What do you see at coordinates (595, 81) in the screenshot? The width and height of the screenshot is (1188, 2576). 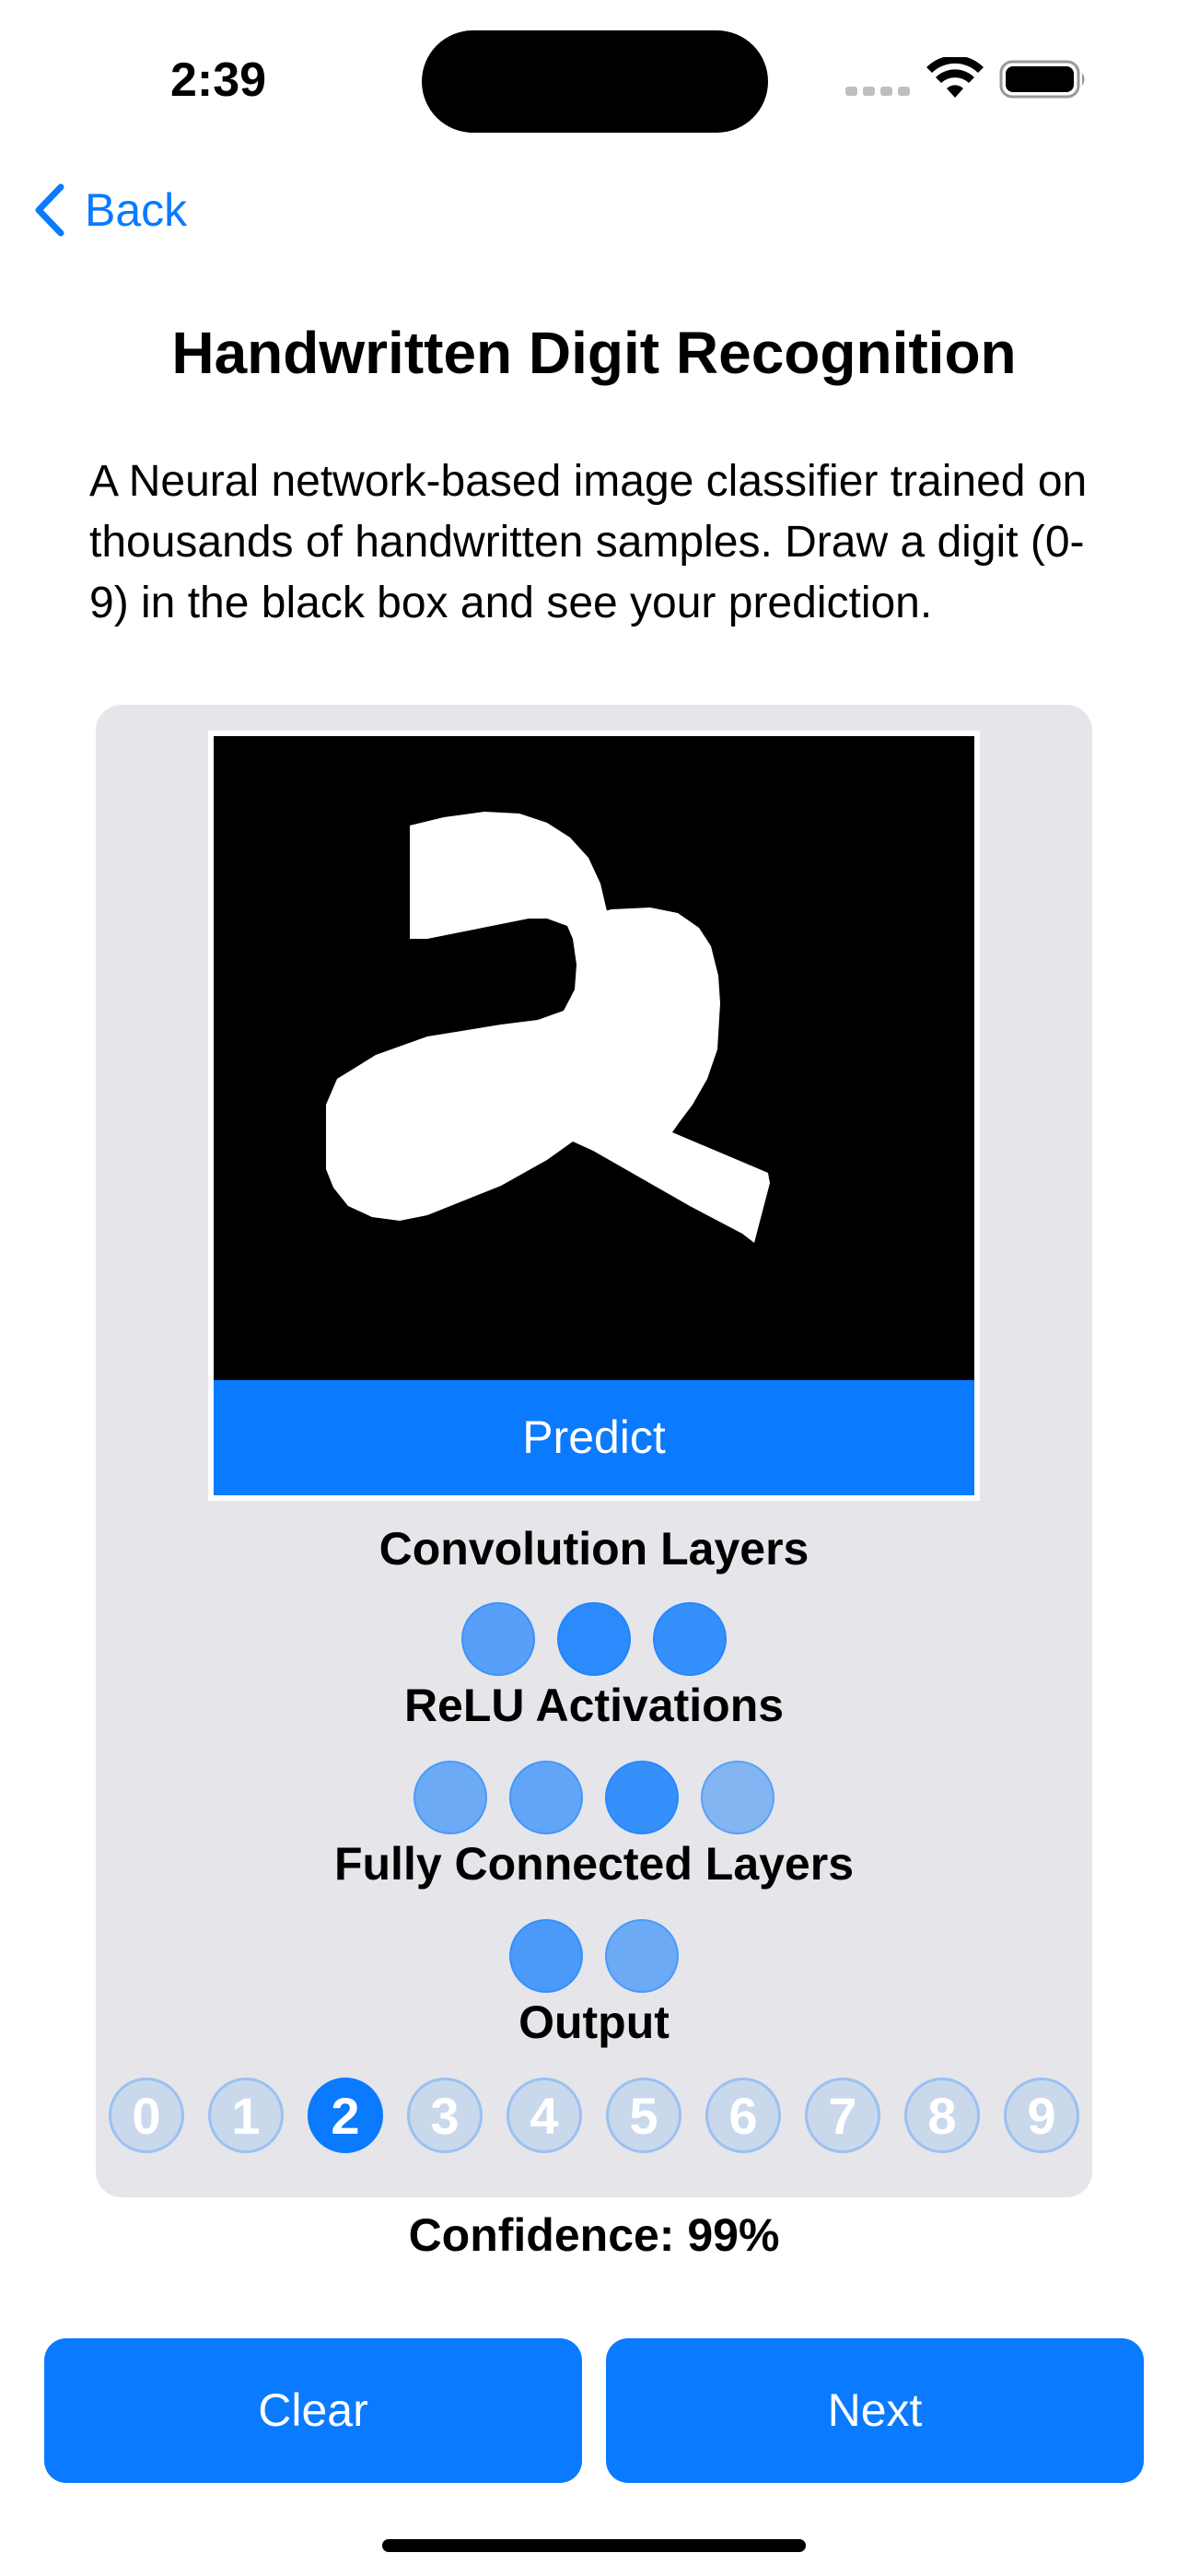 I see `dynamic-island` at bounding box center [595, 81].